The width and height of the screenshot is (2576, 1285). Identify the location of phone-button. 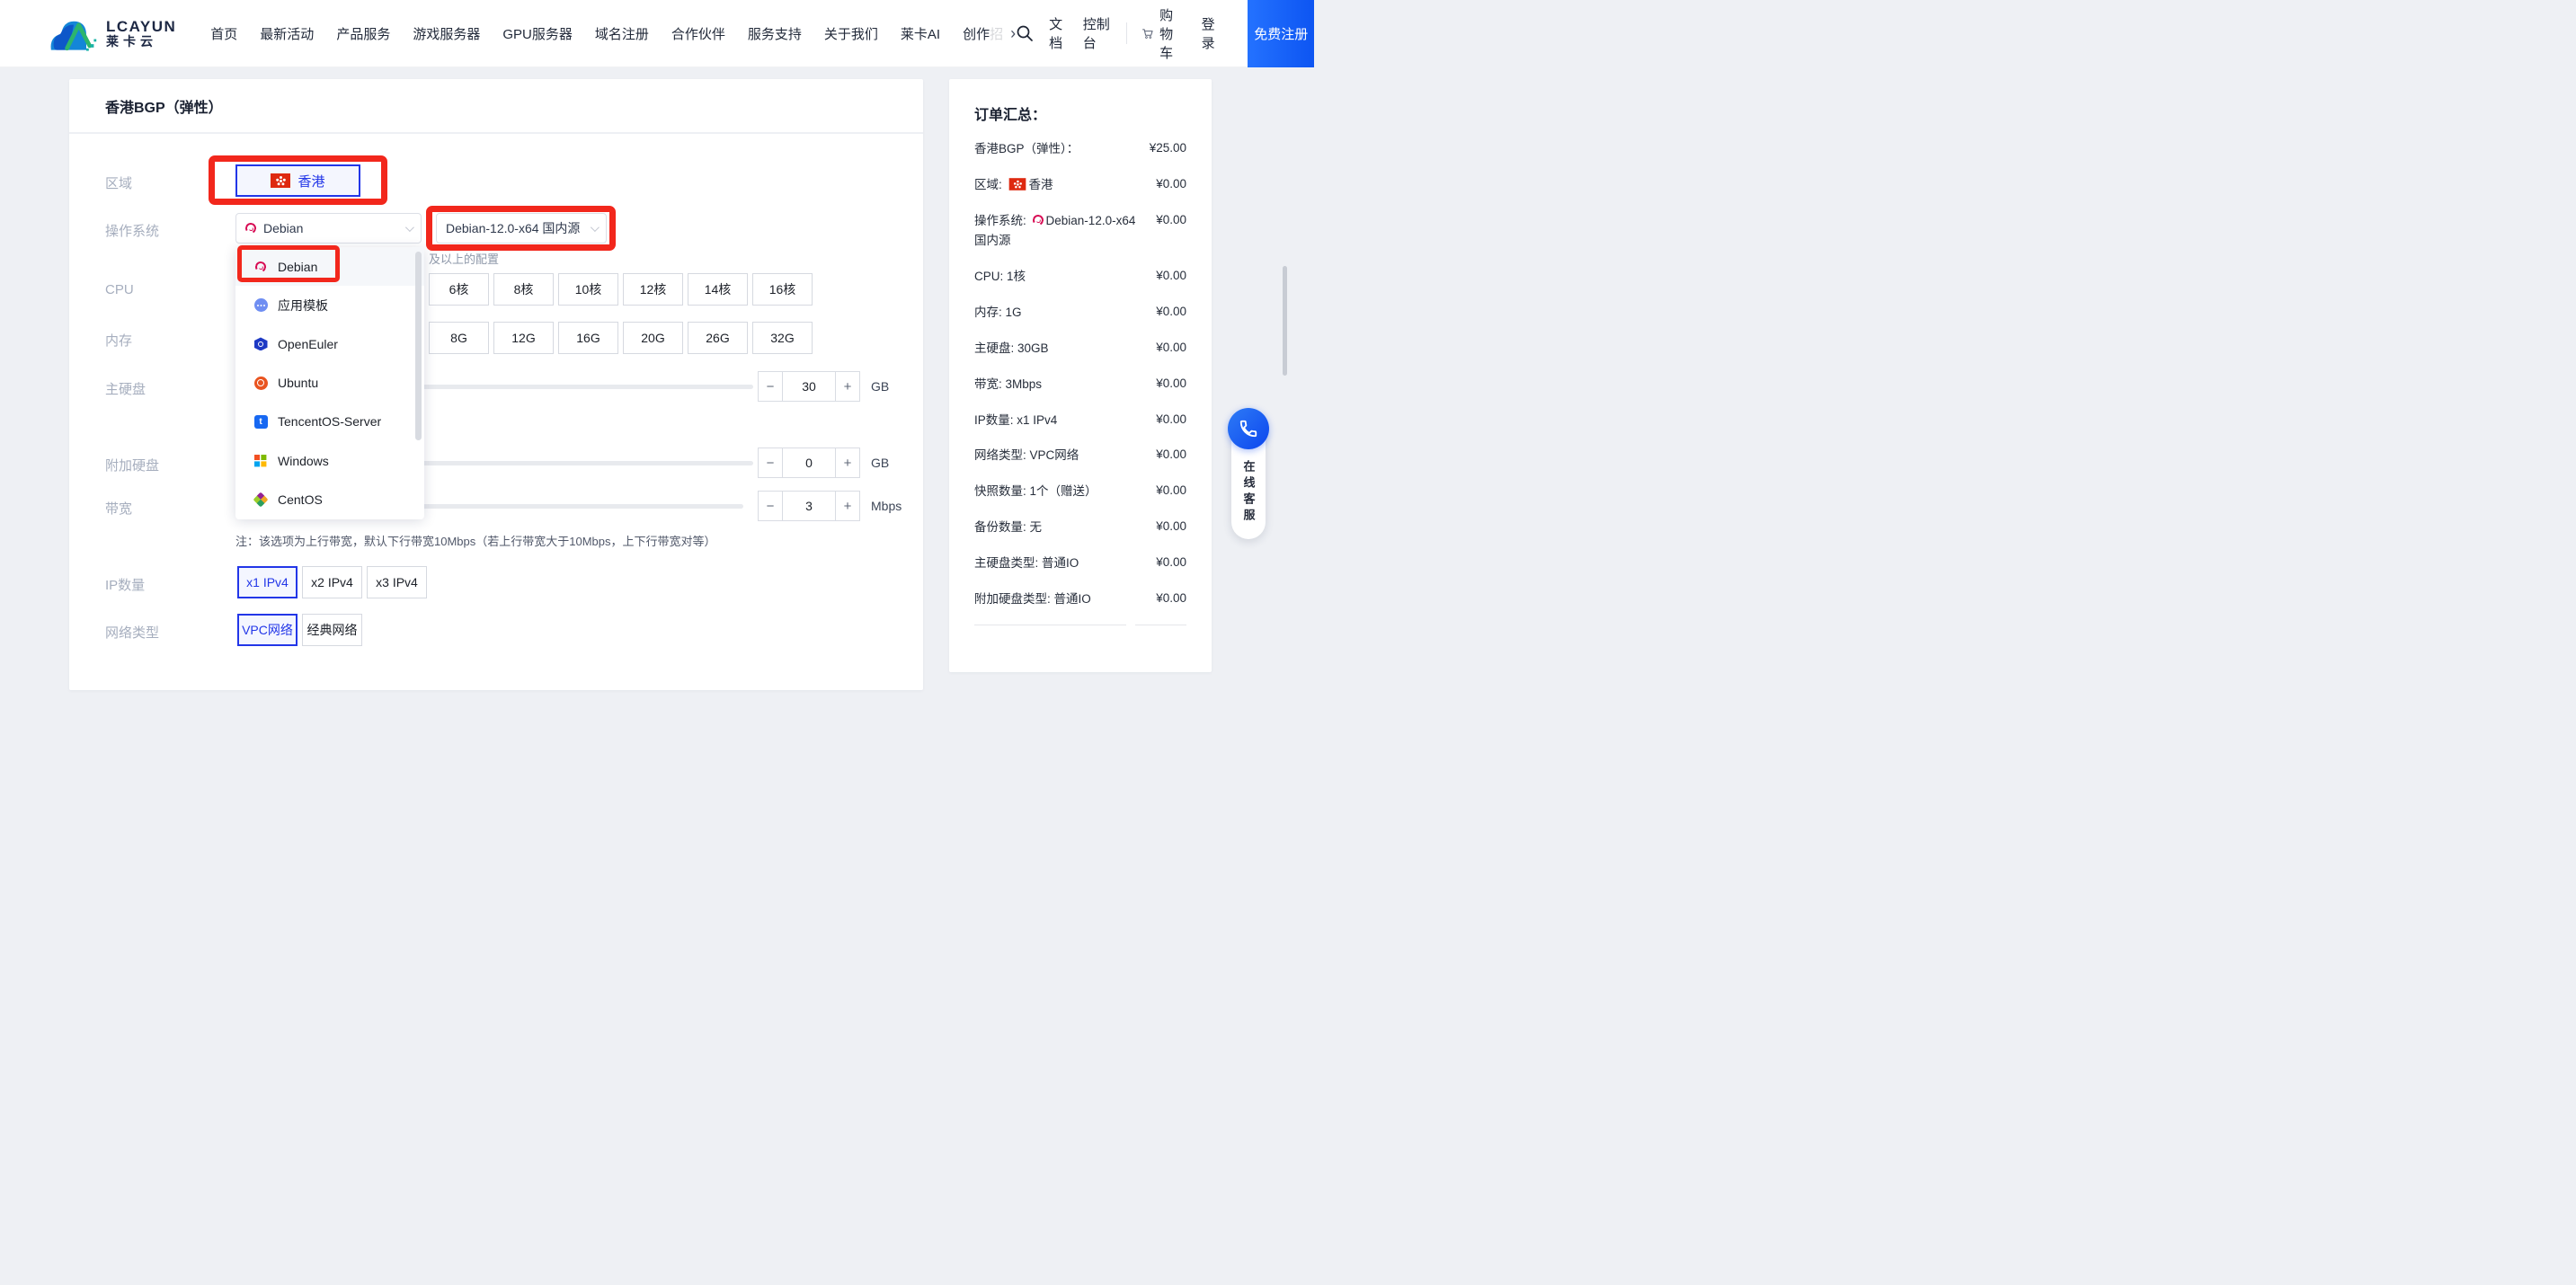
(1248, 429).